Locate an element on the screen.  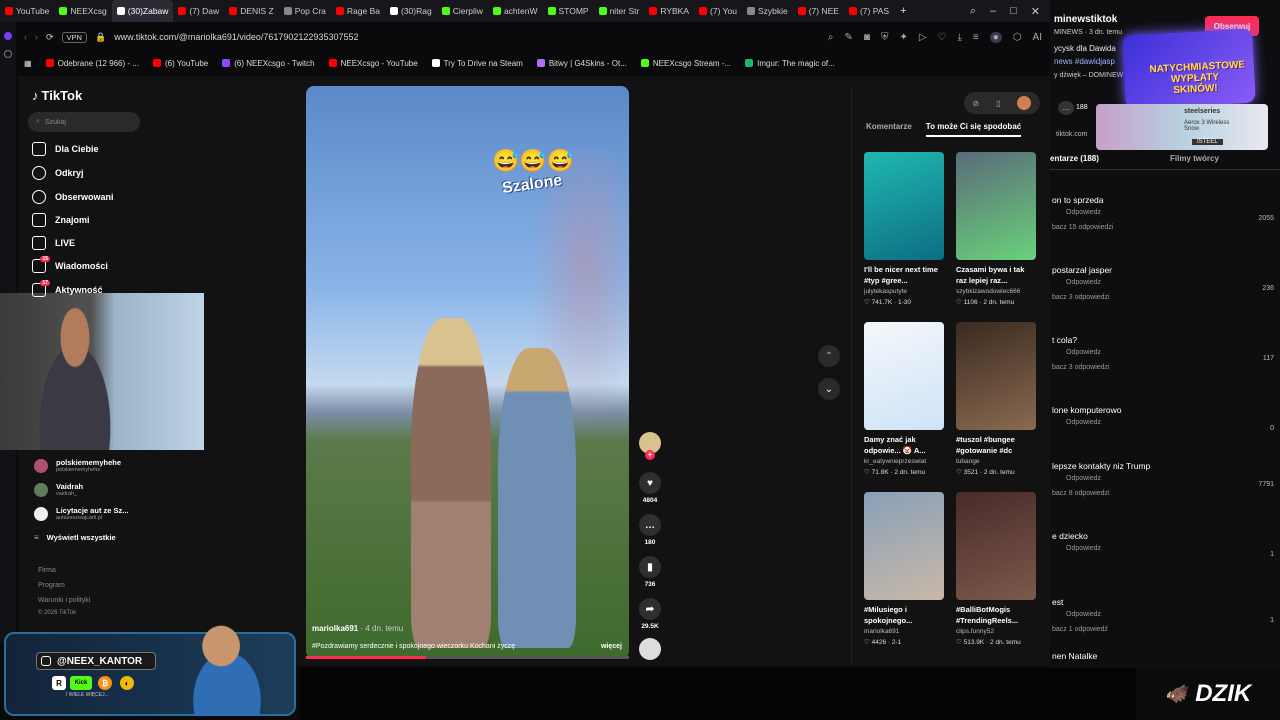
nav-item: 17 Aktywność is located at coordinates (67, 288).